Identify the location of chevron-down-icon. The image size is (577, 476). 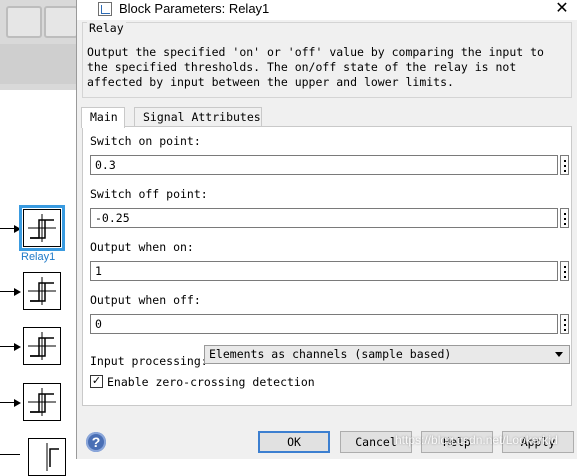
(559, 354).